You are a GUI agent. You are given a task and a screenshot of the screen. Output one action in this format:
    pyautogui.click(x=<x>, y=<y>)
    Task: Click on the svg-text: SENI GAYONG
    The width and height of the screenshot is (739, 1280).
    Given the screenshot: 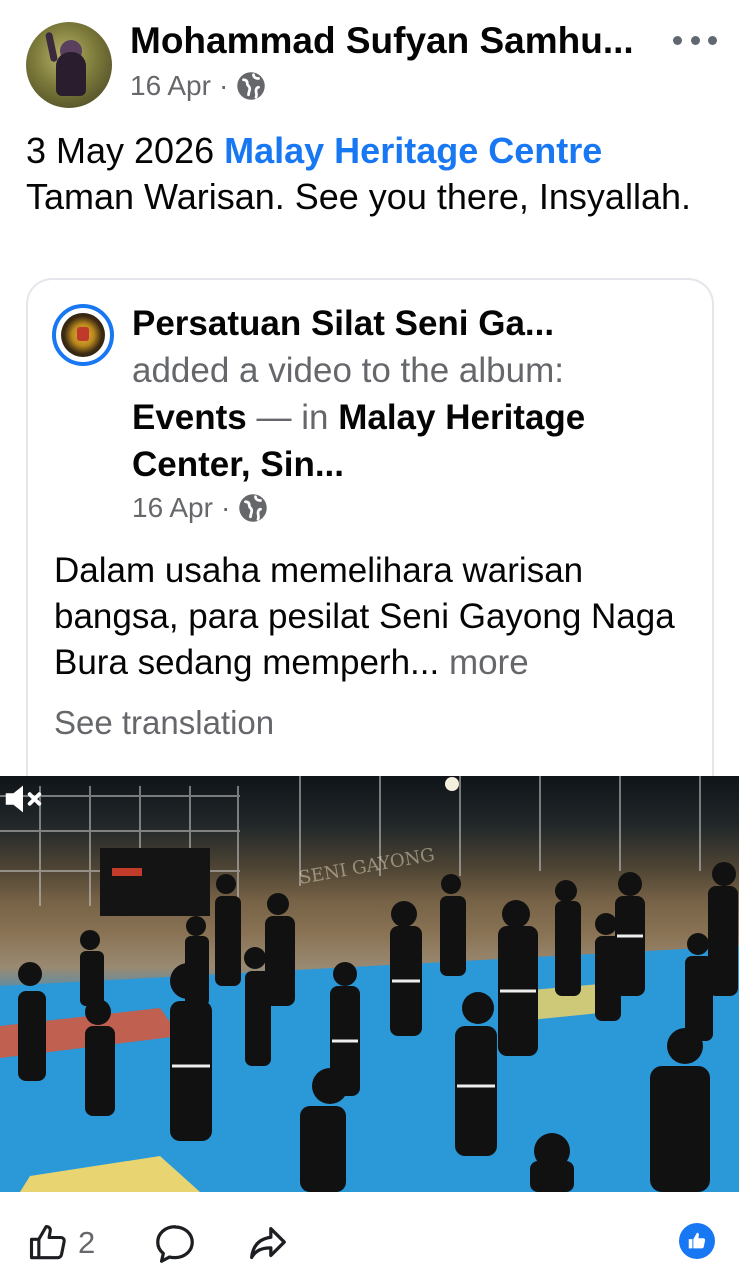 What is the action you would take?
    pyautogui.click(x=366, y=866)
    